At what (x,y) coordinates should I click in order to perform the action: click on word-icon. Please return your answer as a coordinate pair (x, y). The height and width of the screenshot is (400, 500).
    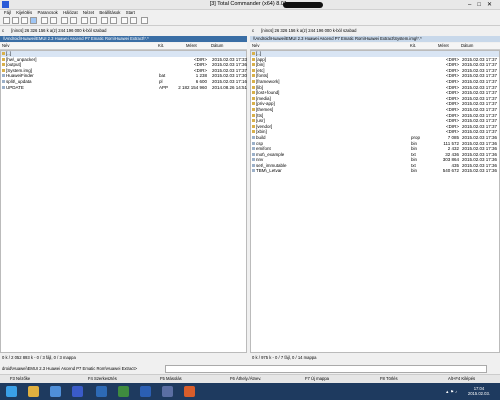
    Looking at the image, I should click on (145, 391).